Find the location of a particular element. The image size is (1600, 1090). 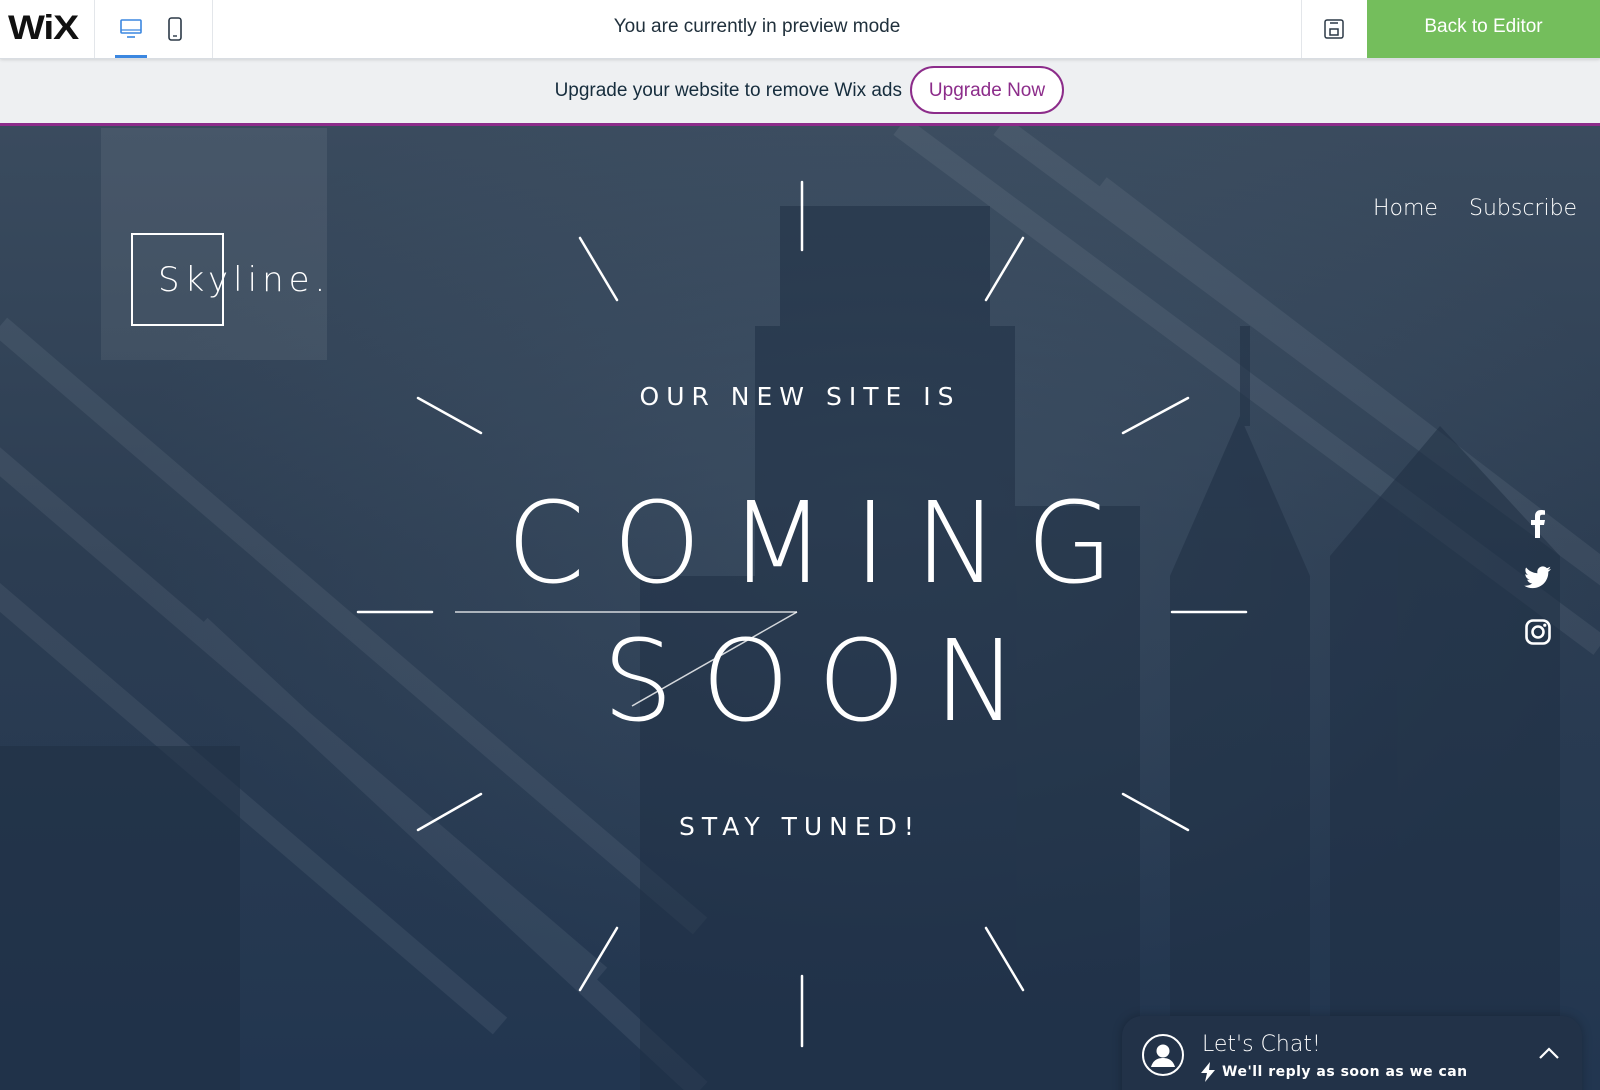

wix-logo: WiX is located at coordinates (43, 28).